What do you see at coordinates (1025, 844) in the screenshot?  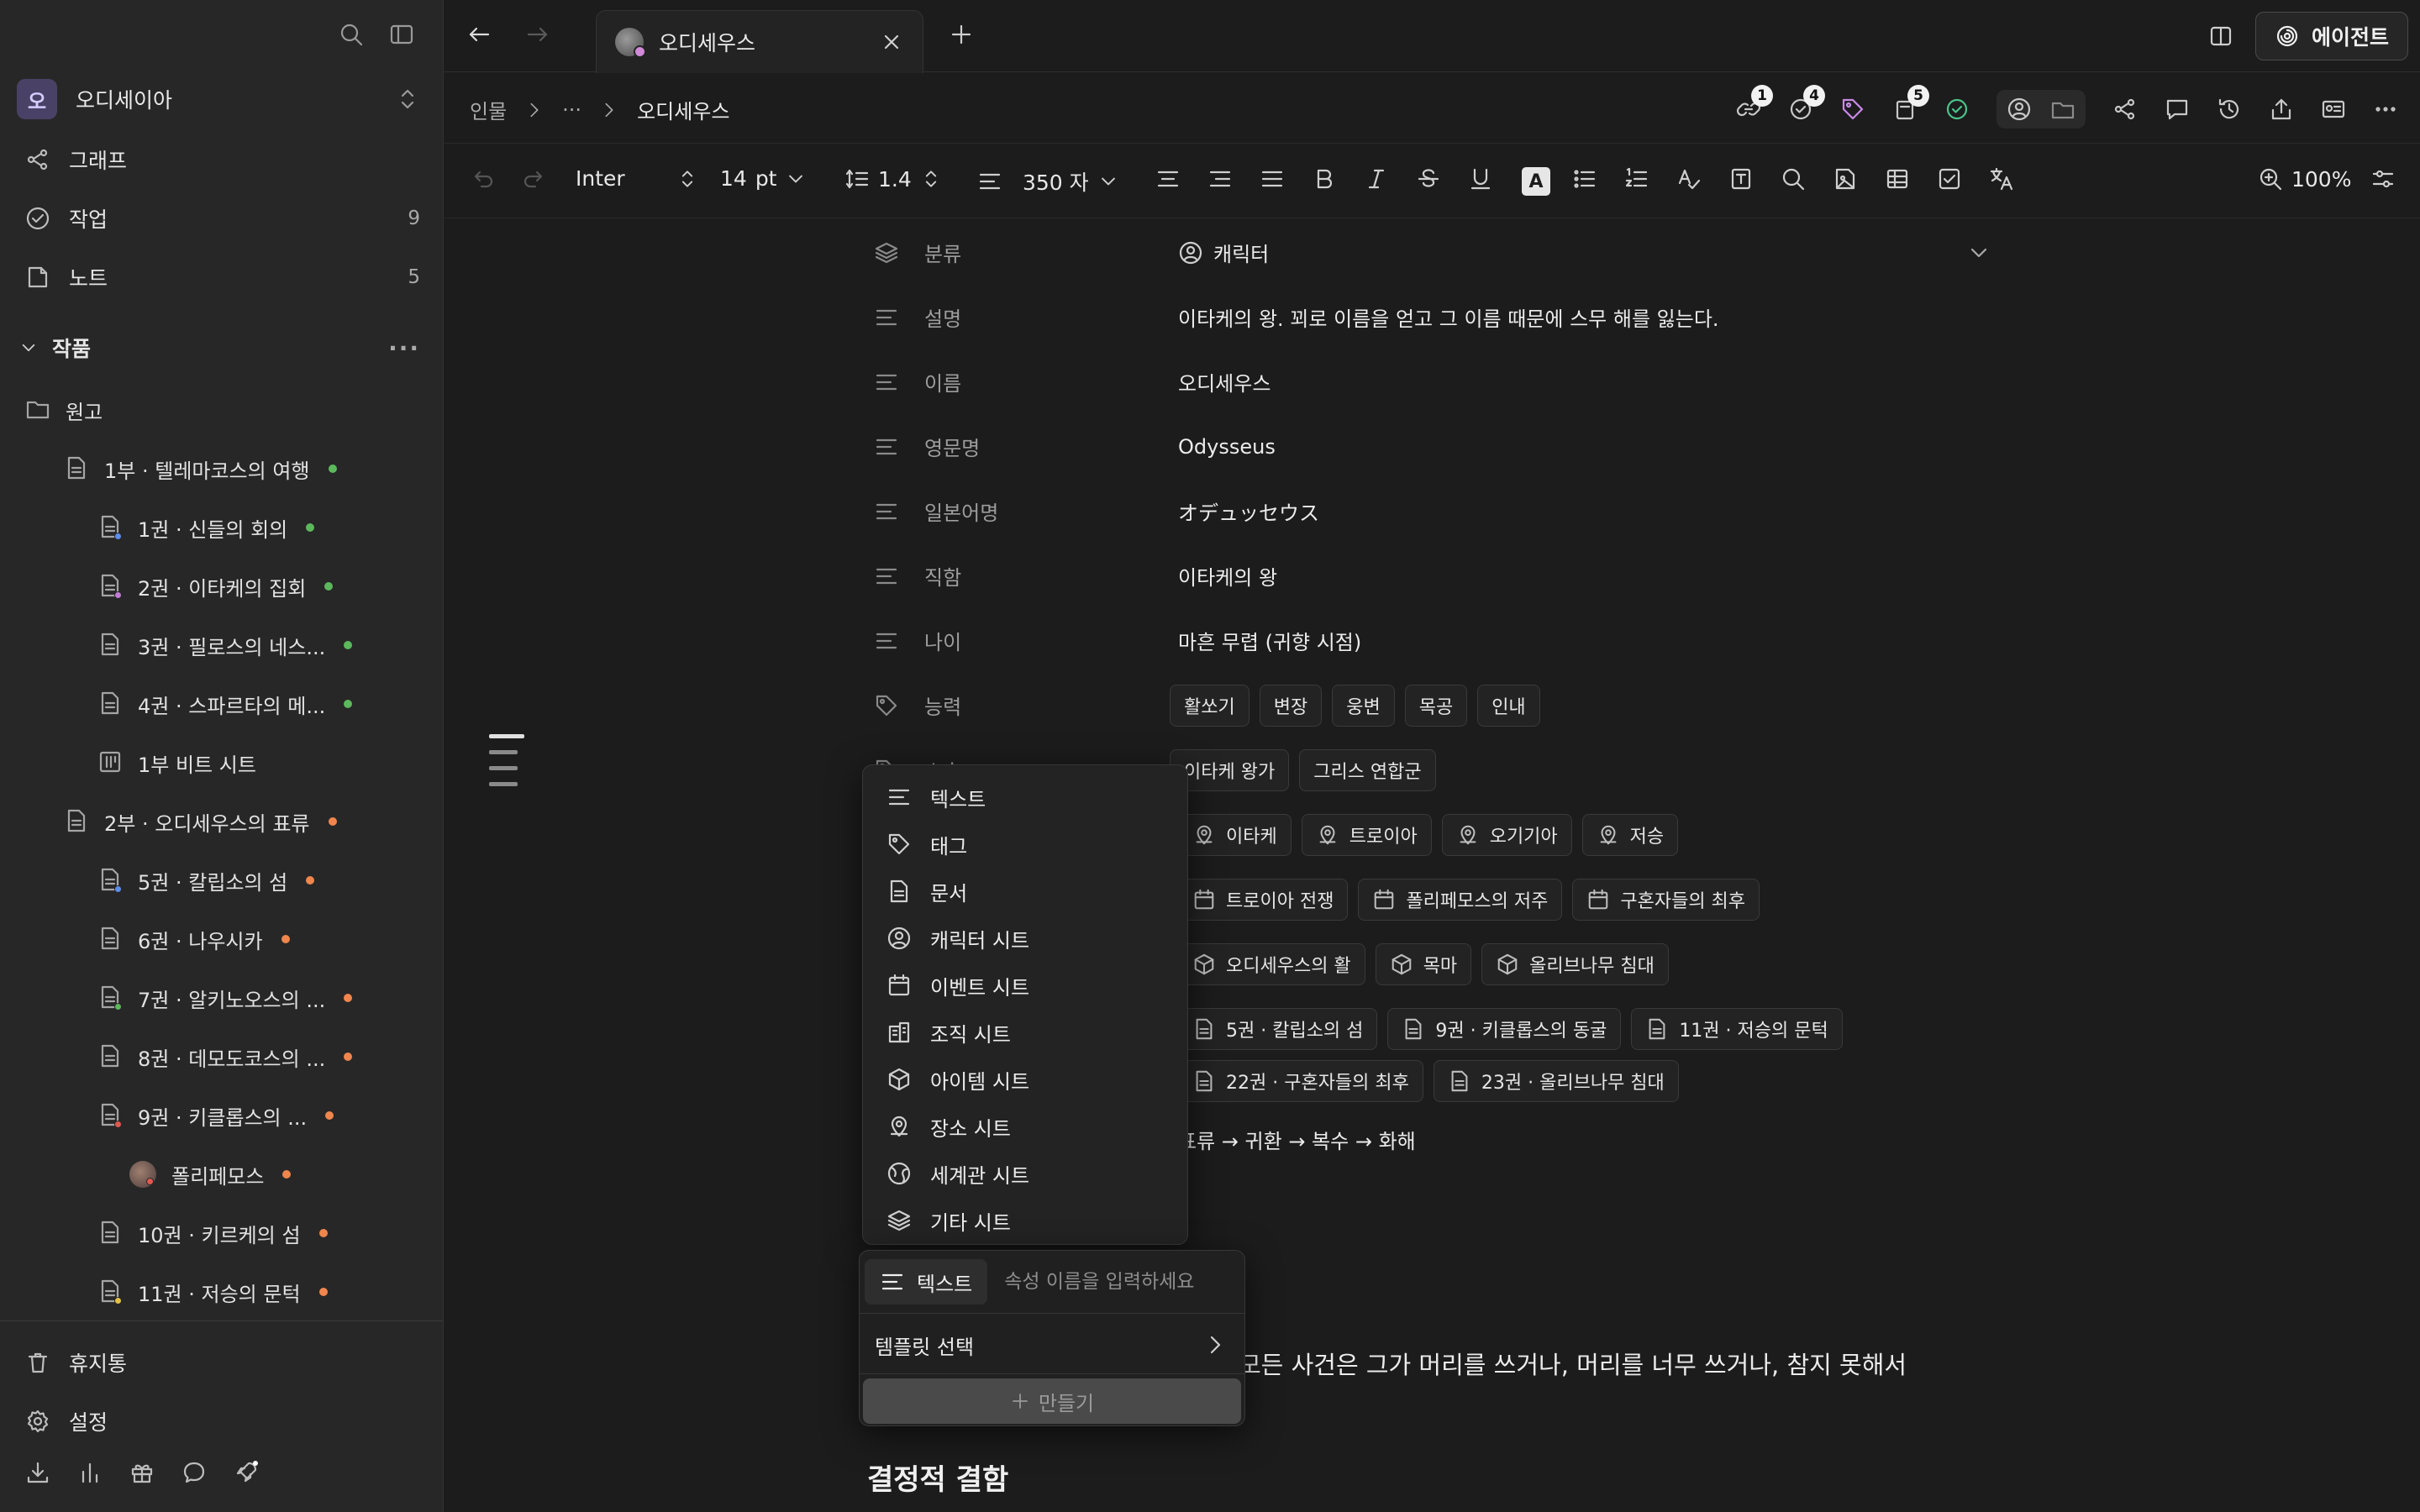 I see `menu-item-tag: 태그` at bounding box center [1025, 844].